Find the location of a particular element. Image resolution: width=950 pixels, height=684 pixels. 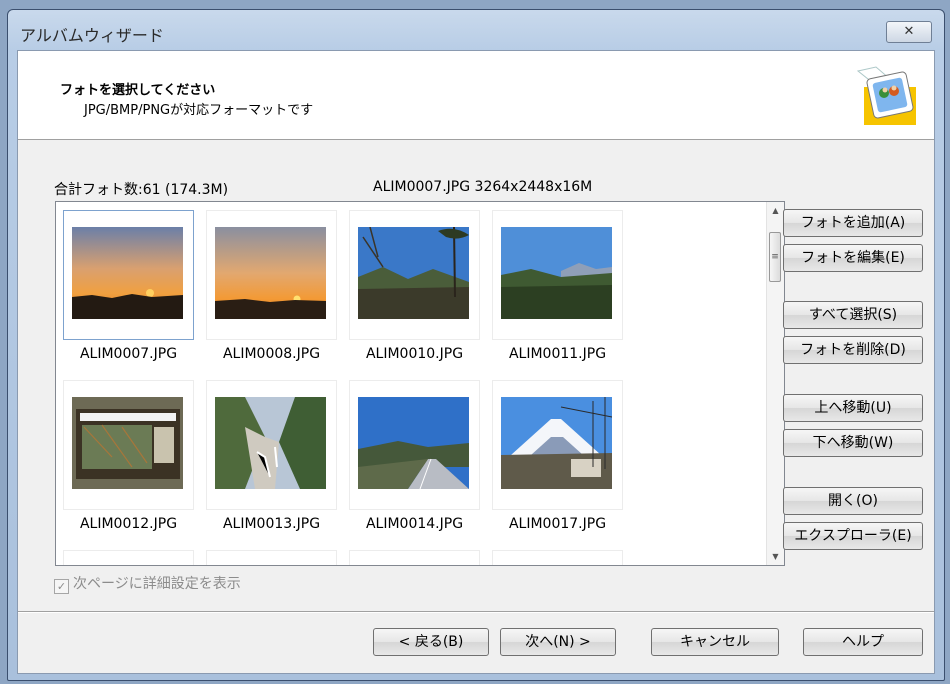

mount-fuji-photo is located at coordinates (556, 443).